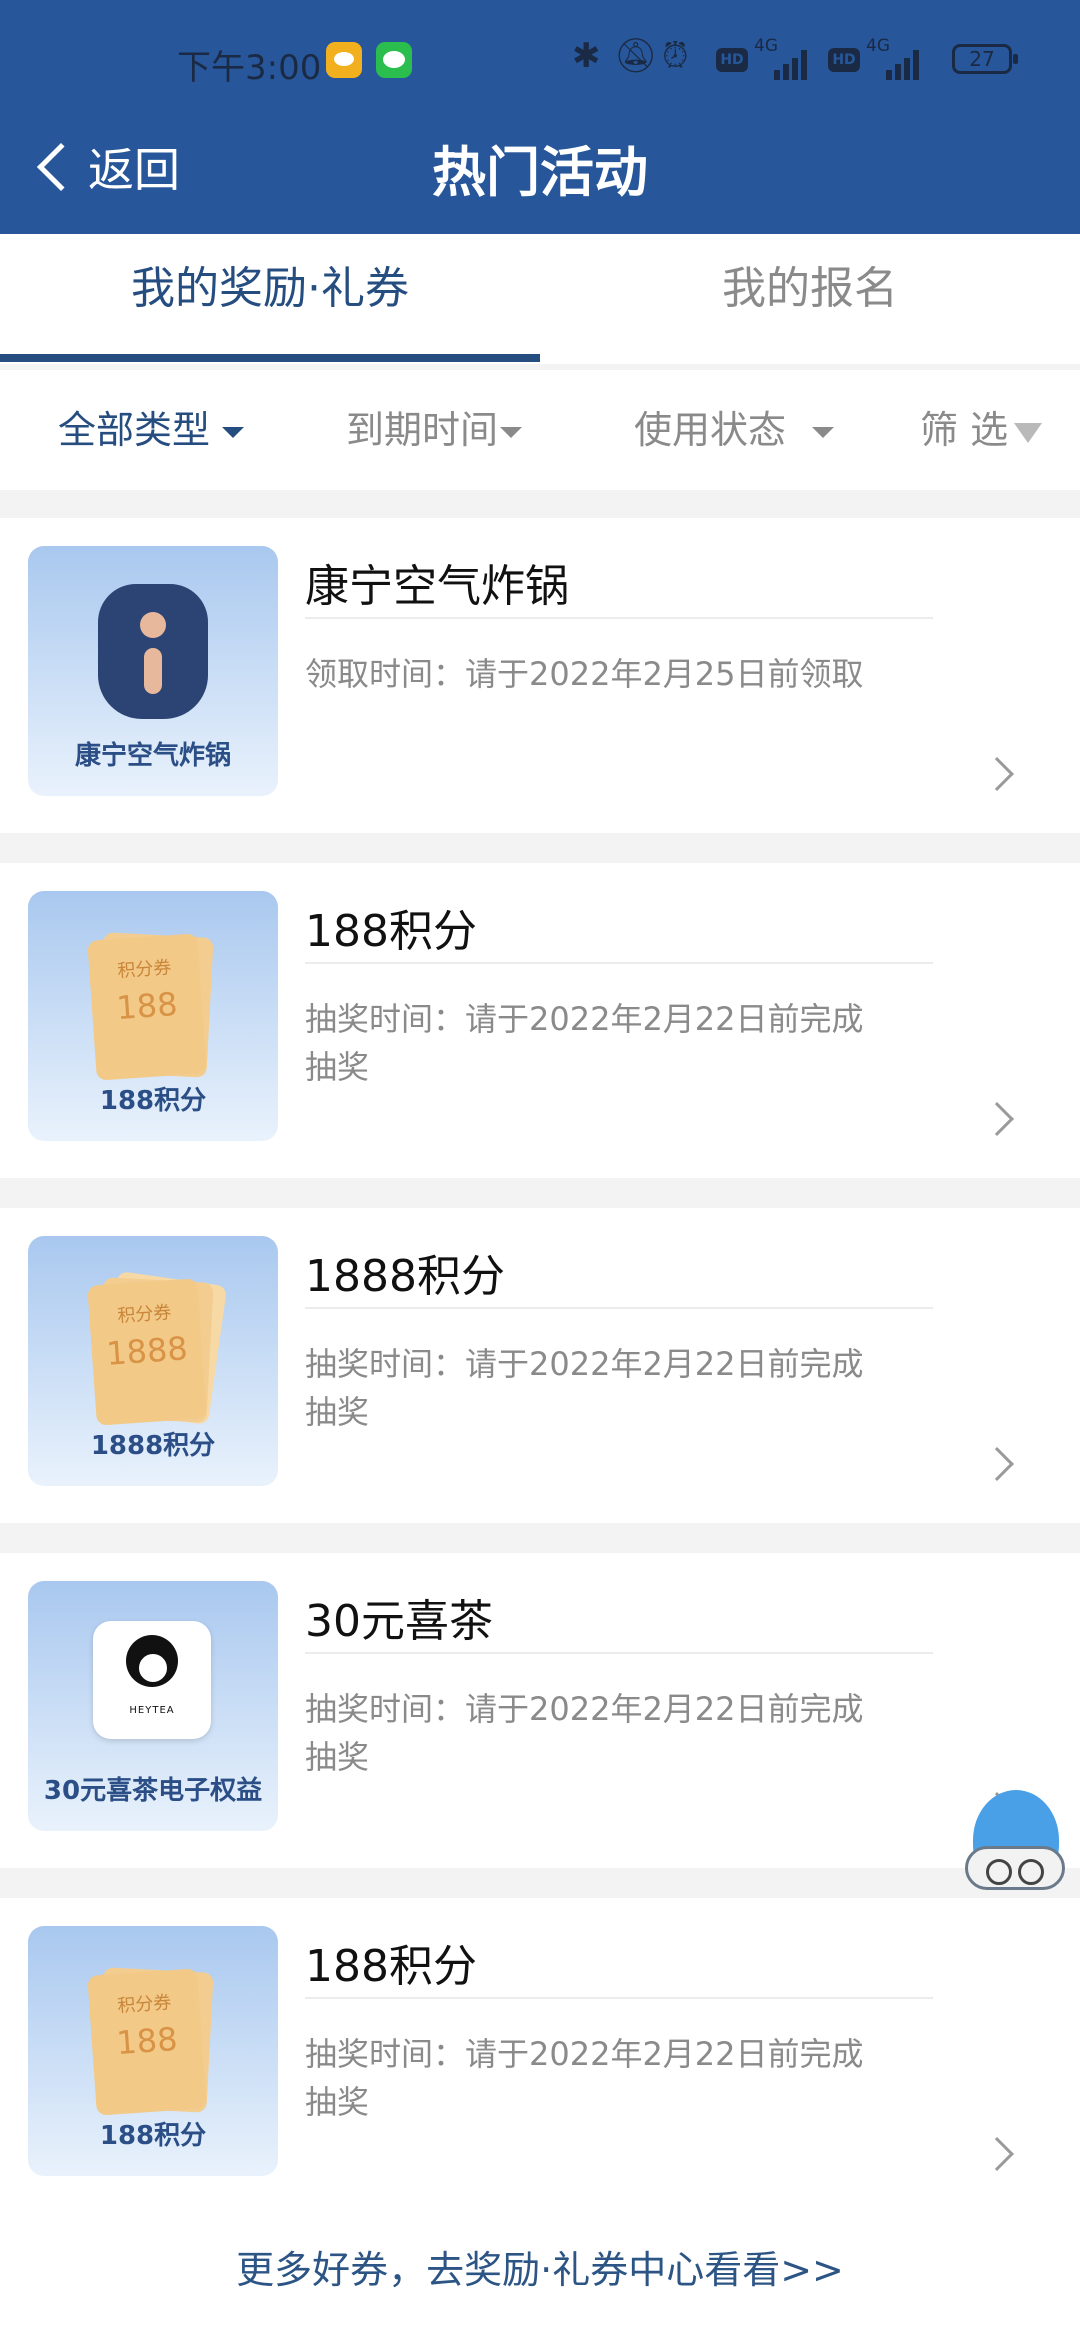 This screenshot has width=1080, height=2340. I want to click on bluetooth-icon: ✱, so click(586, 56).